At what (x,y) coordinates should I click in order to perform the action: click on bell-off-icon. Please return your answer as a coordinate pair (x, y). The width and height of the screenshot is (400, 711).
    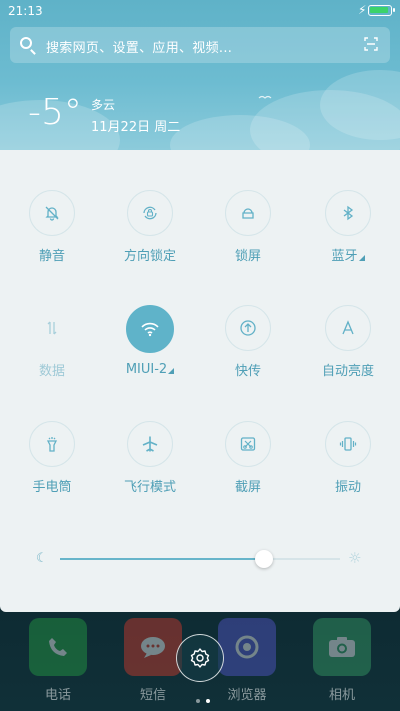
    Looking at the image, I should click on (52, 213).